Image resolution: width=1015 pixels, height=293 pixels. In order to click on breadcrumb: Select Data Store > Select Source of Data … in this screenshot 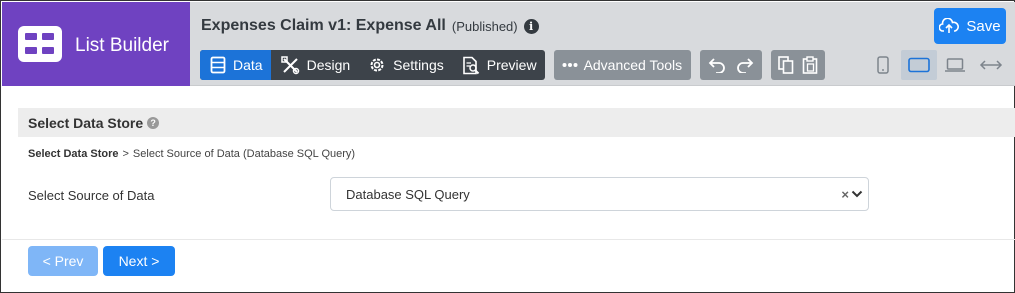, I will do `click(191, 154)`.